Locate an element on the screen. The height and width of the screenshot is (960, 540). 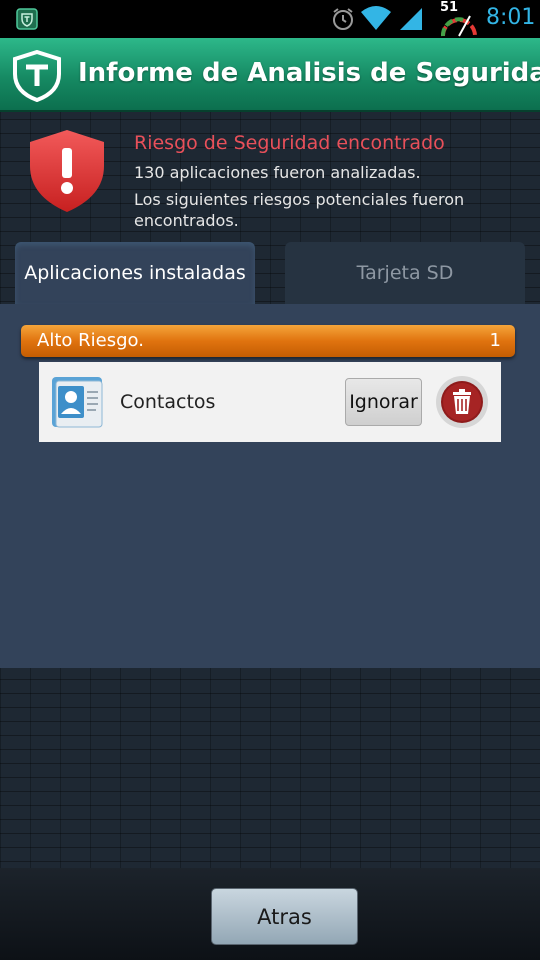
alarm-icon is located at coordinates (343, 19).